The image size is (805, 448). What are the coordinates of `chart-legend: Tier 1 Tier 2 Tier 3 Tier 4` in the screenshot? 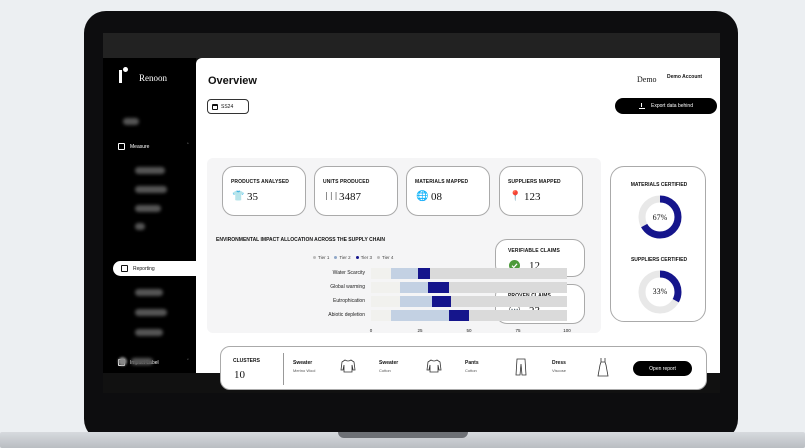 It's located at (353, 257).